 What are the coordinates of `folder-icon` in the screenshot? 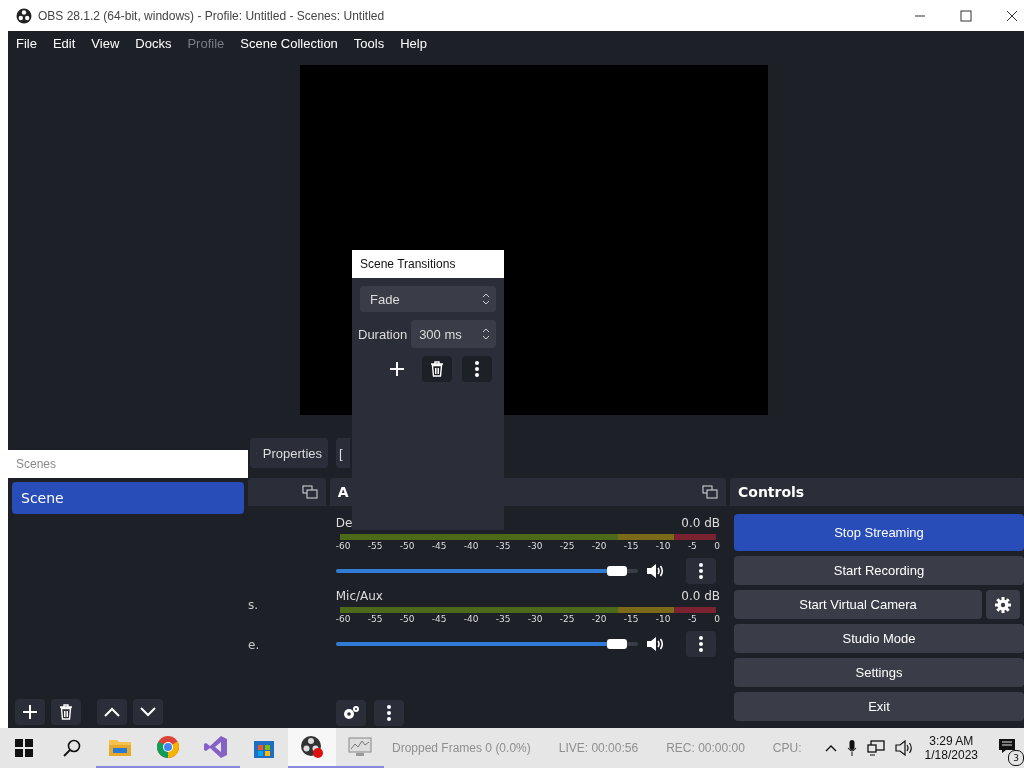 It's located at (120, 747).